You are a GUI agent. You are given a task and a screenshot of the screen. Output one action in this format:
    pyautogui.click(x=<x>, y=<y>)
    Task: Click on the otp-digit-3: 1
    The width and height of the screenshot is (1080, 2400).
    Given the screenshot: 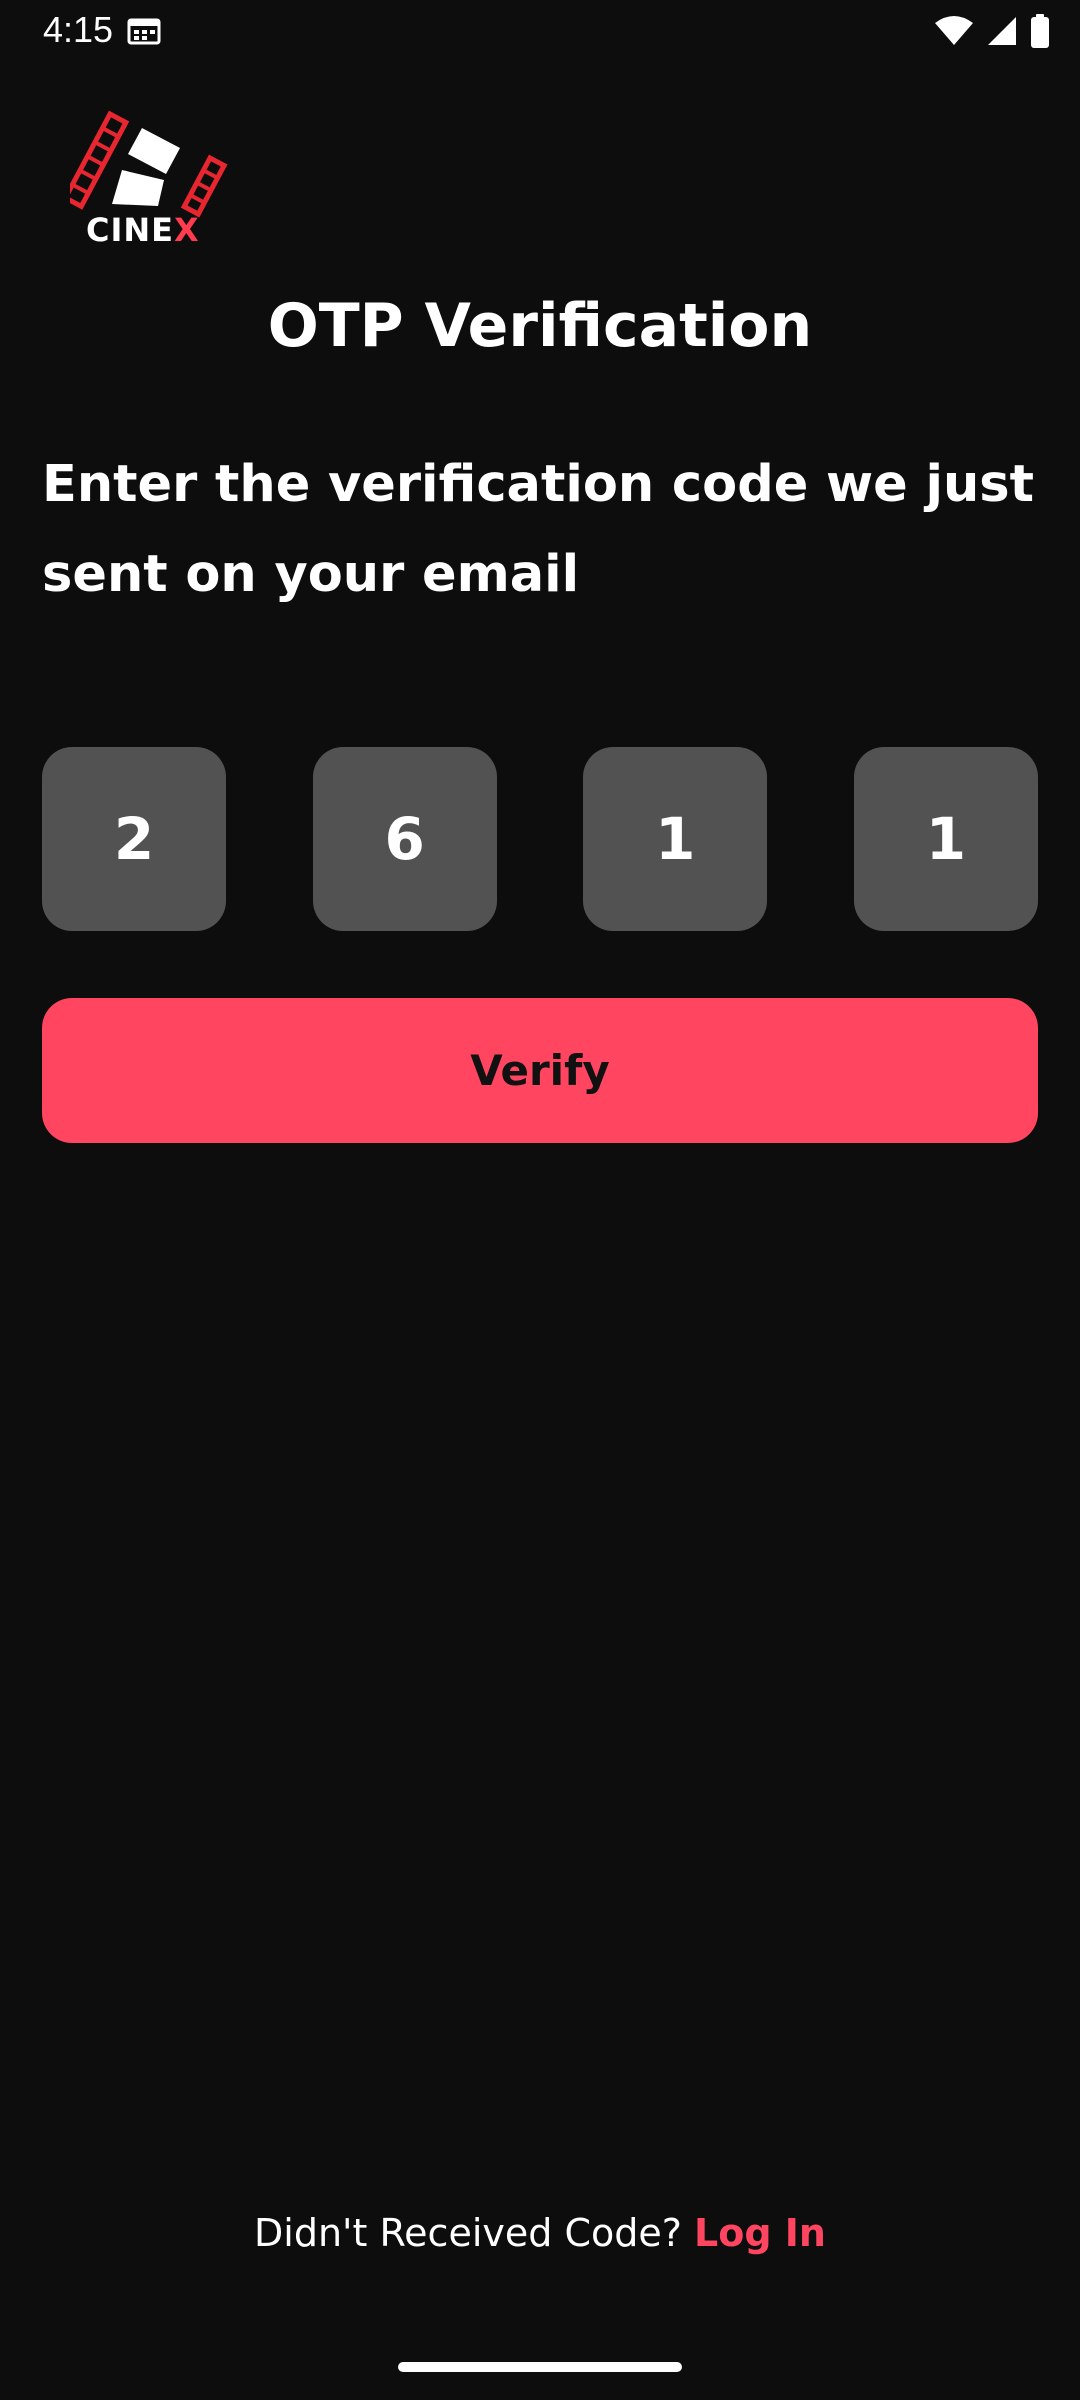 What is the action you would take?
    pyautogui.click(x=675, y=839)
    